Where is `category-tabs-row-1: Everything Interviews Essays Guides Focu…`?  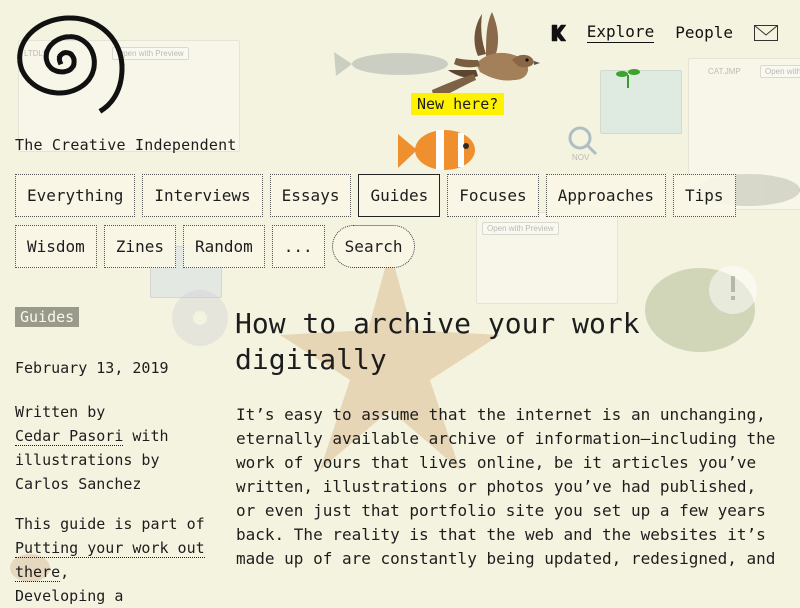
category-tabs-row-1: Everything Interviews Essays Guides Focu… is located at coordinates (379, 195).